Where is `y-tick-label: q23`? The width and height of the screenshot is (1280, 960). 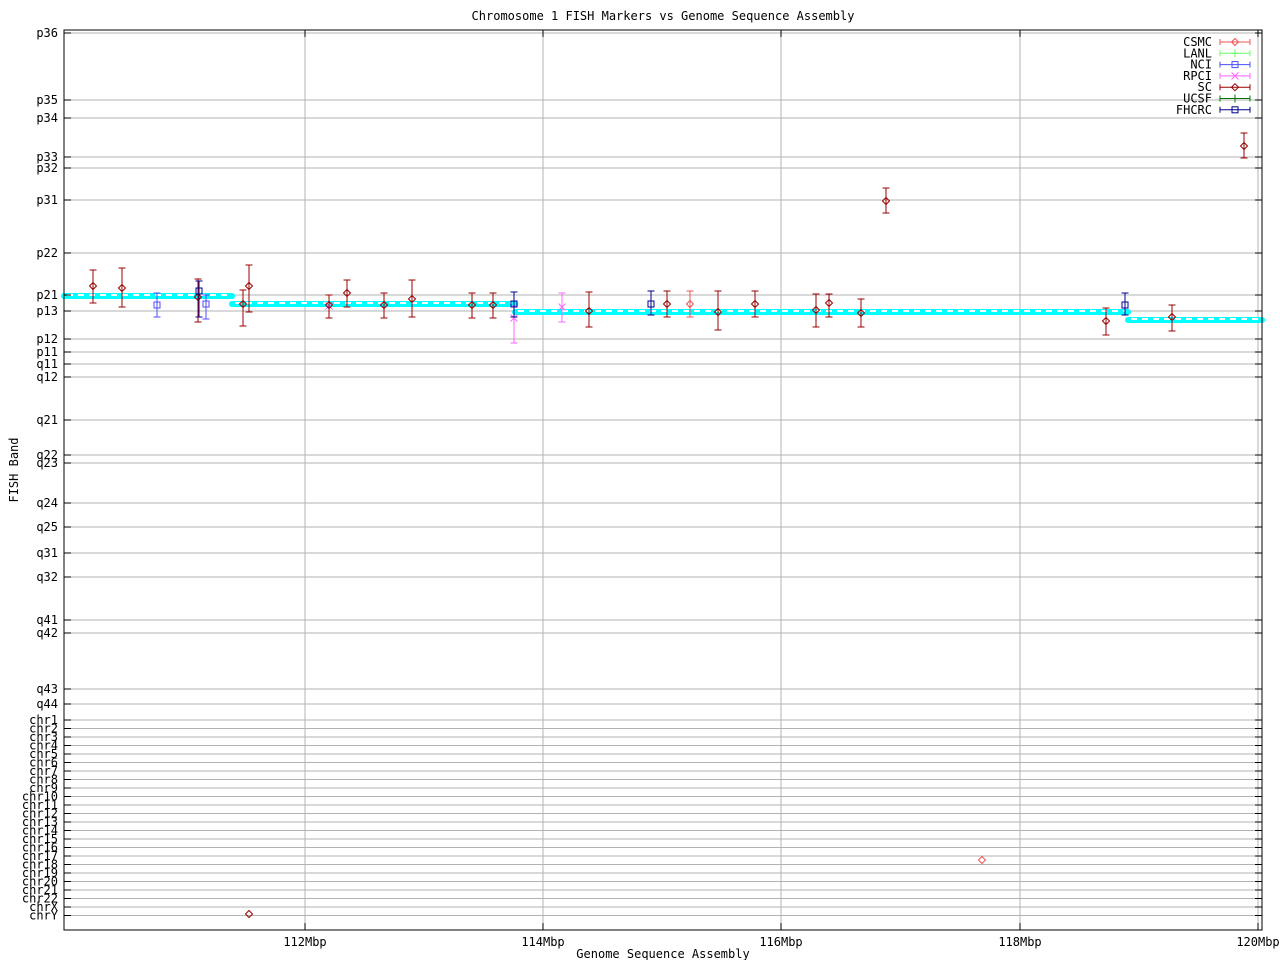
y-tick-label: q23 is located at coordinates (47, 463).